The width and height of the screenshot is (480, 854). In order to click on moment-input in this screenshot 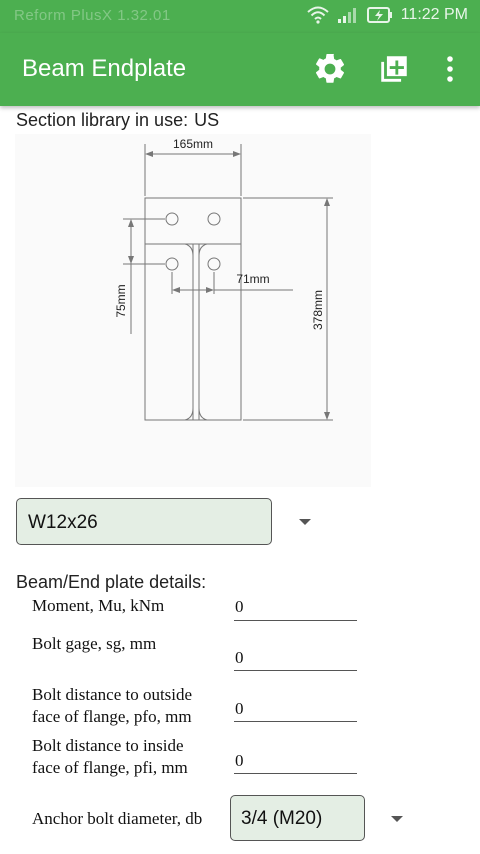, I will do `click(295, 620)`.